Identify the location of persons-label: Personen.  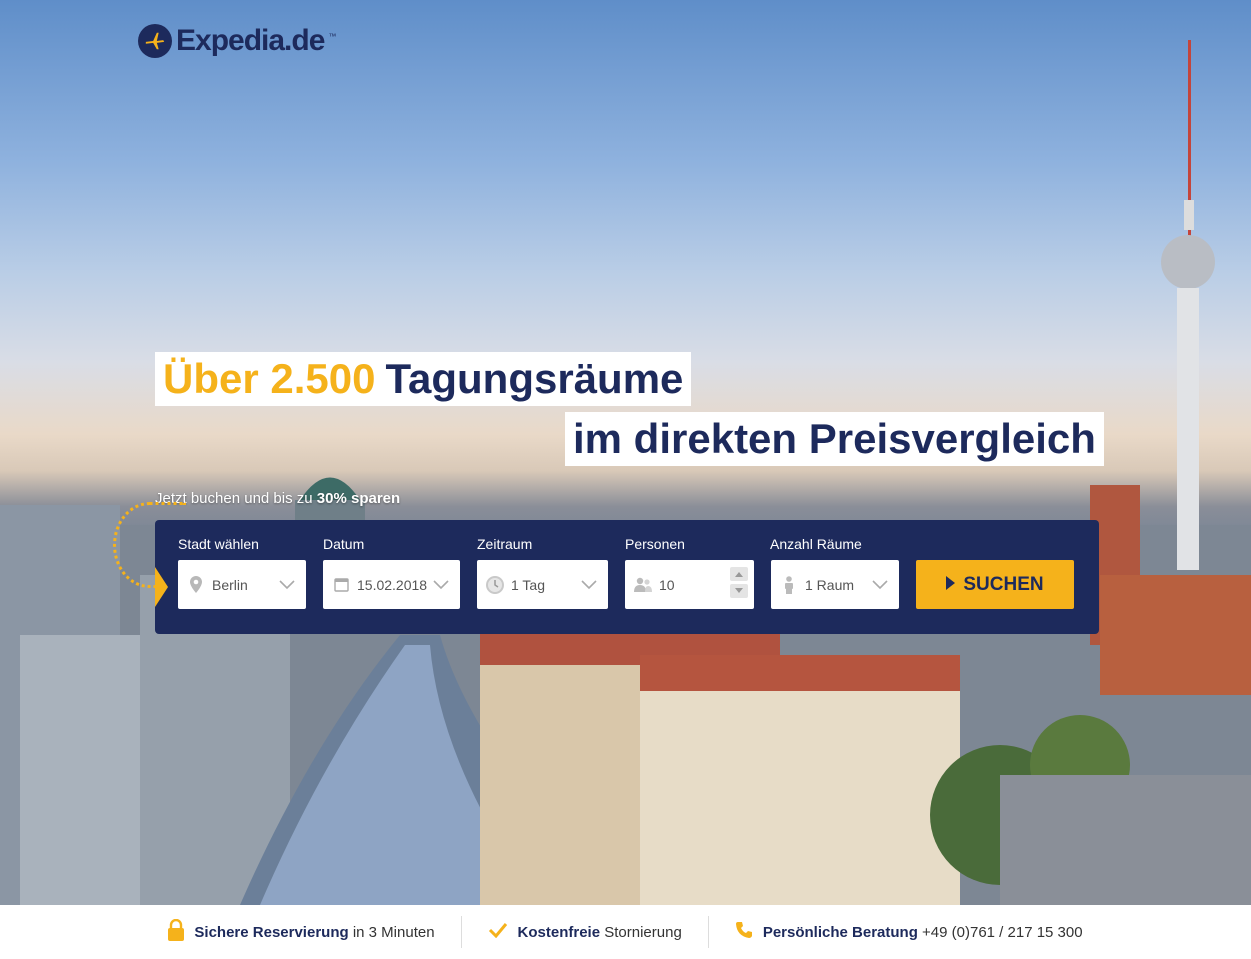
(655, 544).